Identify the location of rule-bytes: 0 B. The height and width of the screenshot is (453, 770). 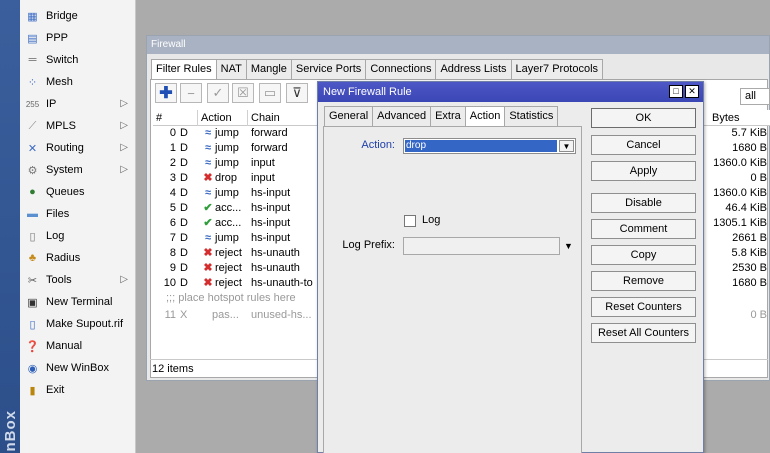
(758, 315).